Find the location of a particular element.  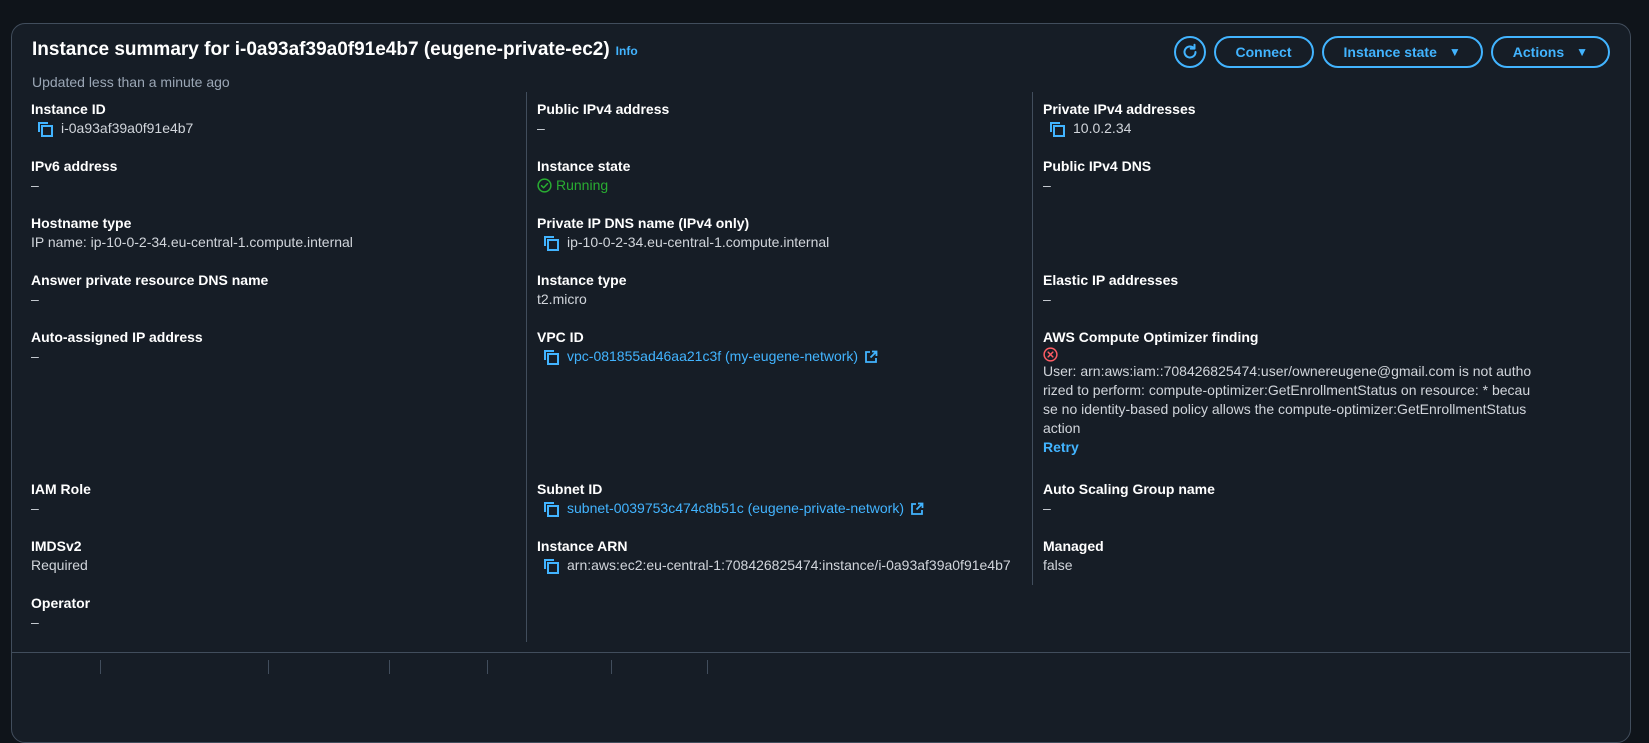

instance-state-dropdown: Instance state ▼ is located at coordinates (1402, 52).